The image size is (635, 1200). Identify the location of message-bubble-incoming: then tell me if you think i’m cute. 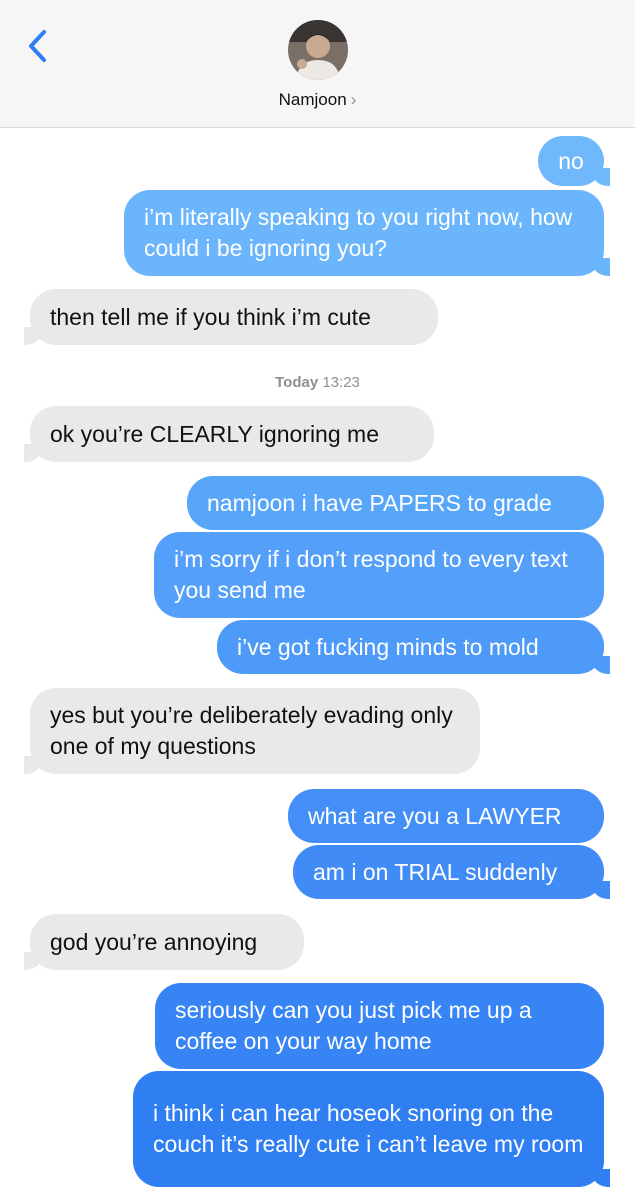
(231, 317).